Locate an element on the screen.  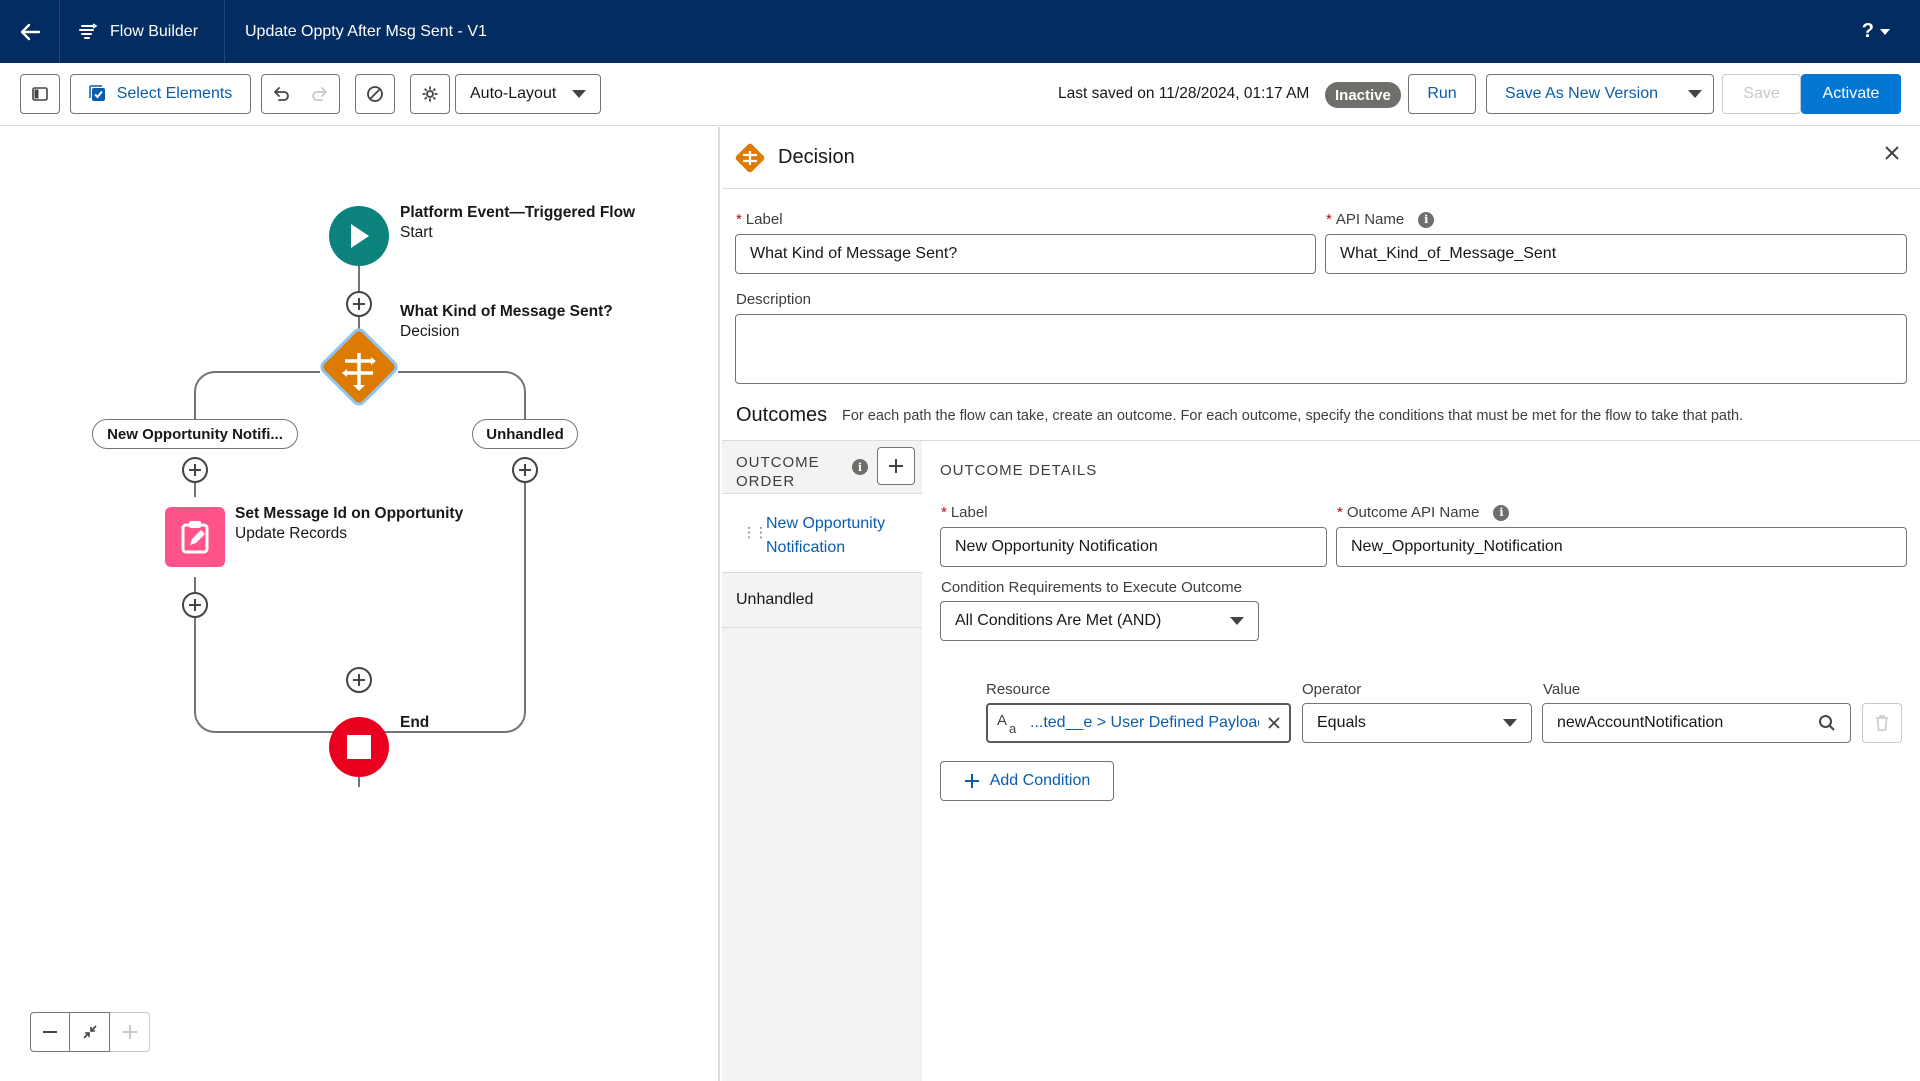
save-options-dropdown is located at coordinates (1695, 94).